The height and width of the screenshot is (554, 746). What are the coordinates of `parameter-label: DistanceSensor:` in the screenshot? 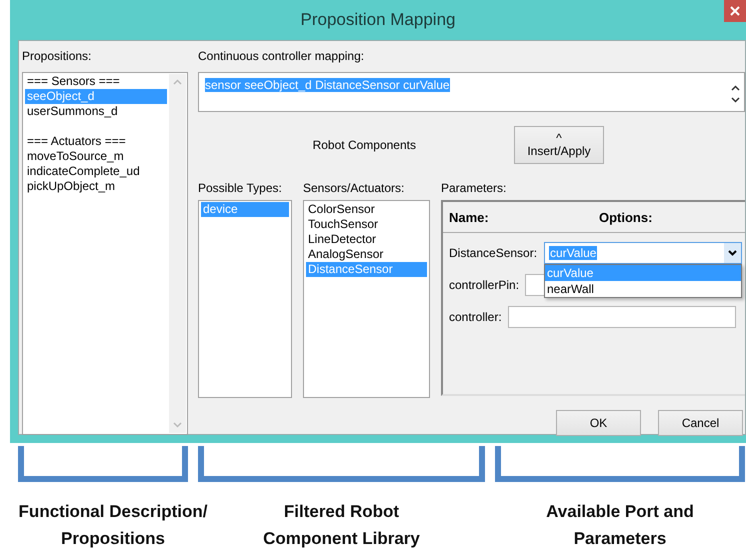 It's located at (493, 253).